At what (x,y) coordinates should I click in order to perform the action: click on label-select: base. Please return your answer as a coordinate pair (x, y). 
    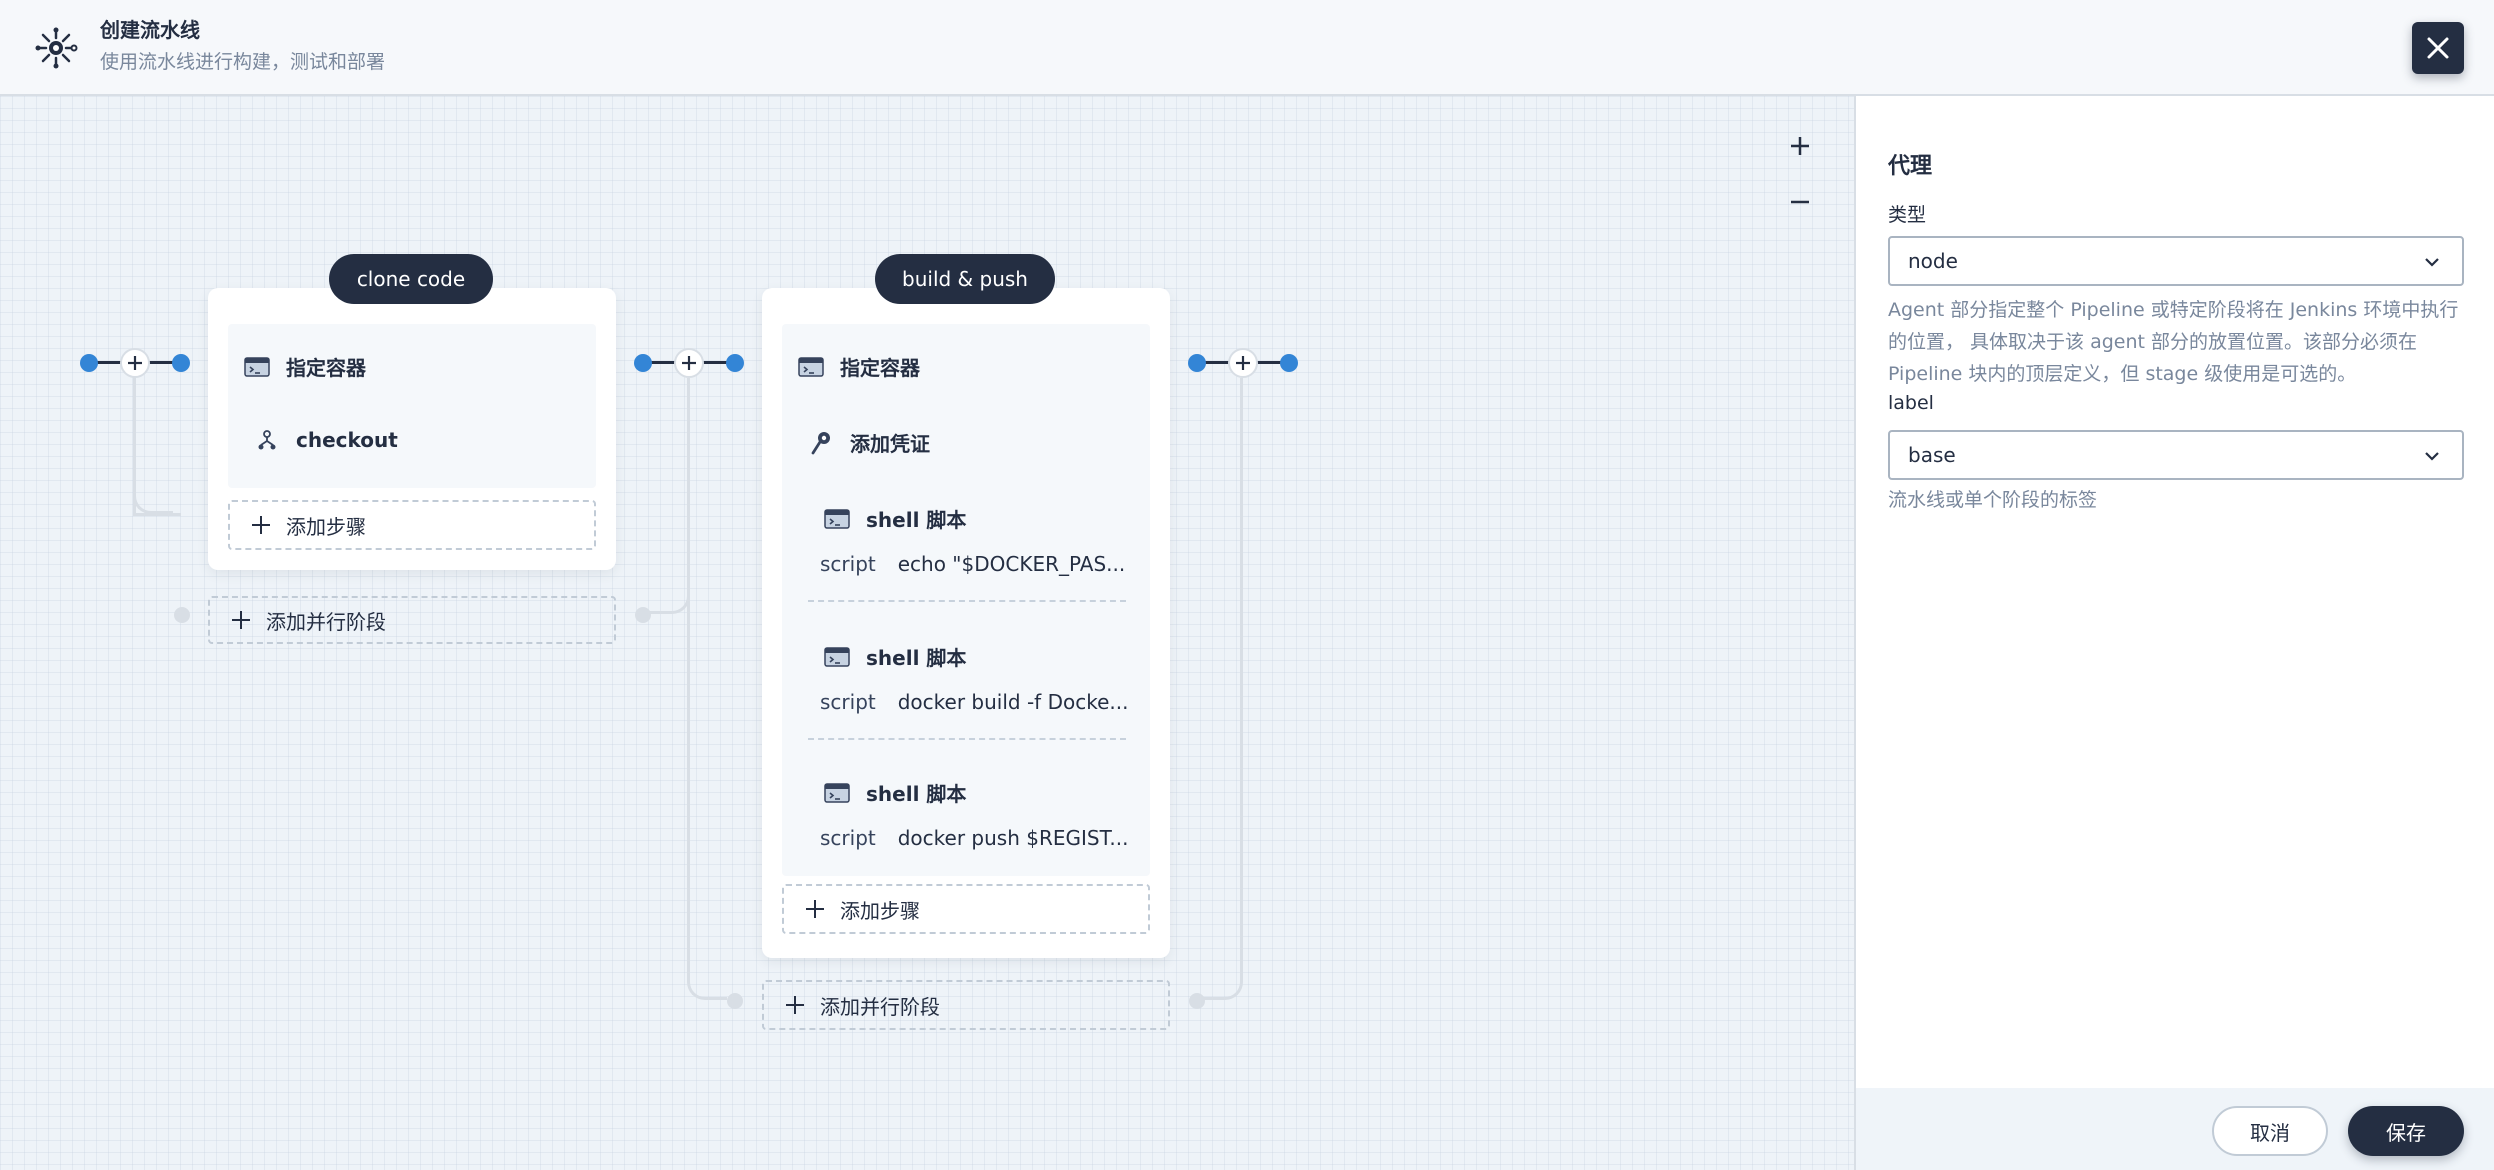
    Looking at the image, I should click on (2176, 455).